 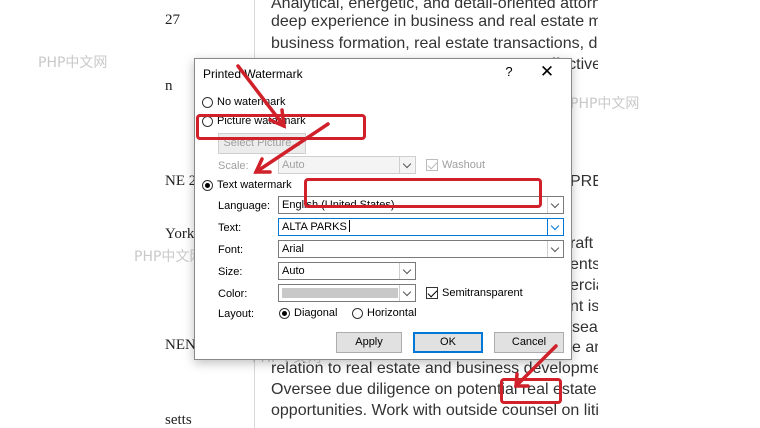 What do you see at coordinates (349, 226) in the screenshot?
I see `text-cursor` at bounding box center [349, 226].